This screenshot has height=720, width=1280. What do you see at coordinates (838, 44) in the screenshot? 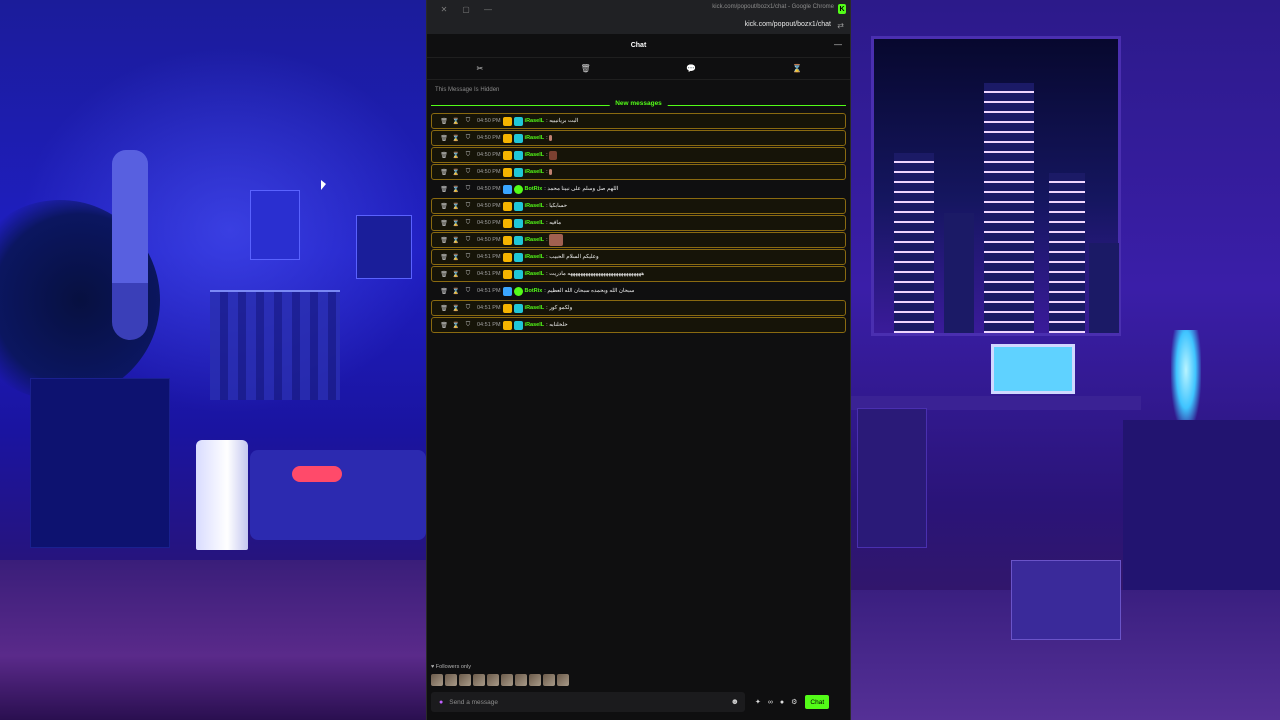
I see `collapse-chat-button: —` at bounding box center [838, 44].